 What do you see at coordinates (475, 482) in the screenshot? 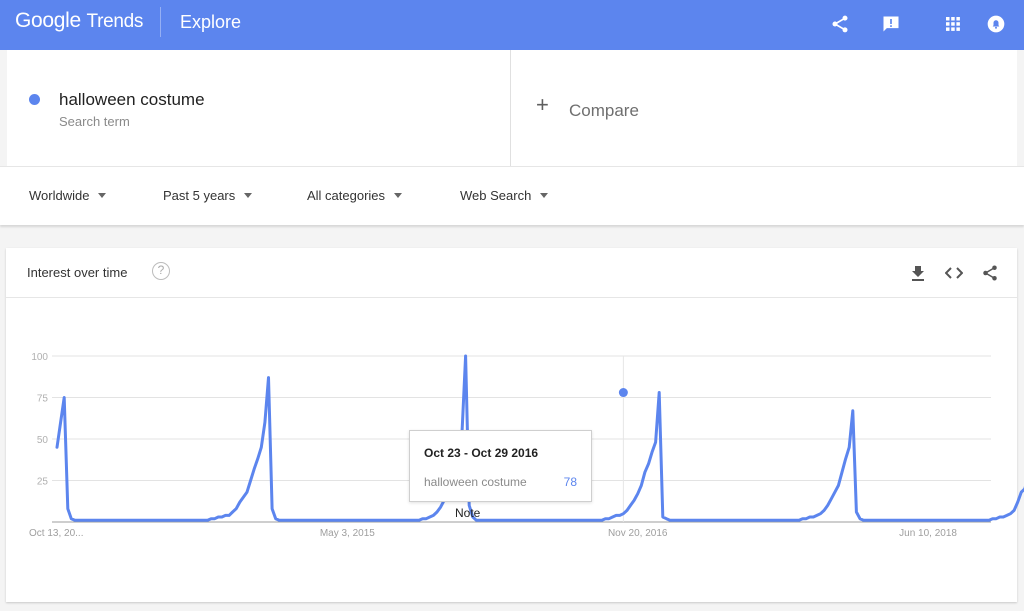
I see `tooltip-term: halloween costume` at bounding box center [475, 482].